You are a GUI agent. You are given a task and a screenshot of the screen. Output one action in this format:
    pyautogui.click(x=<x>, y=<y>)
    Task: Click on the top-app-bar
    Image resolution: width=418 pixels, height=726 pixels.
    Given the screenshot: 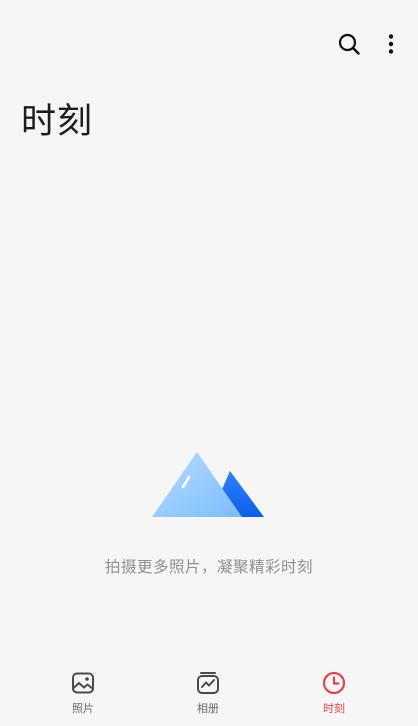 What is the action you would take?
    pyautogui.click(x=209, y=45)
    